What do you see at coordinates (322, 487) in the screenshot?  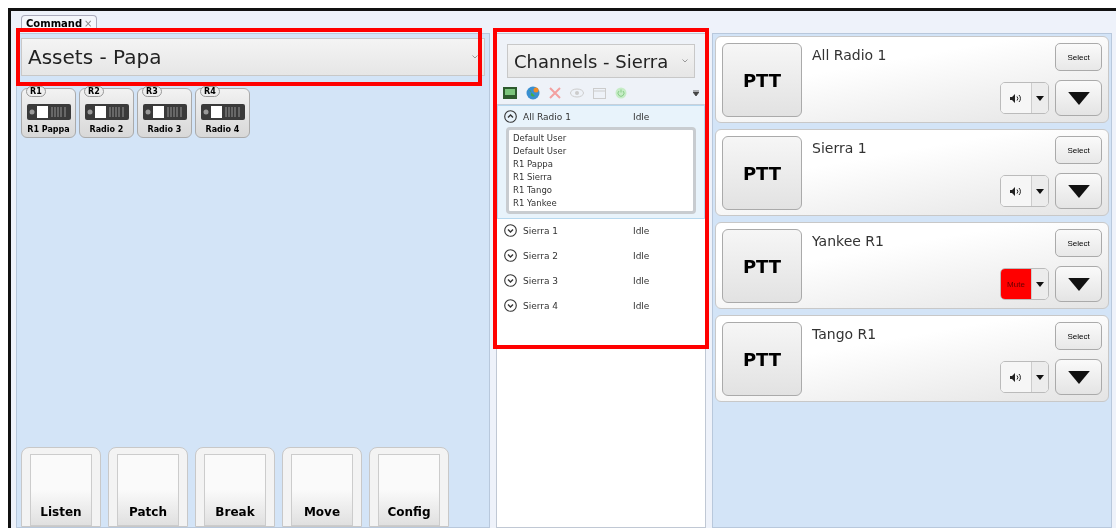 I see `action-button: Move` at bounding box center [322, 487].